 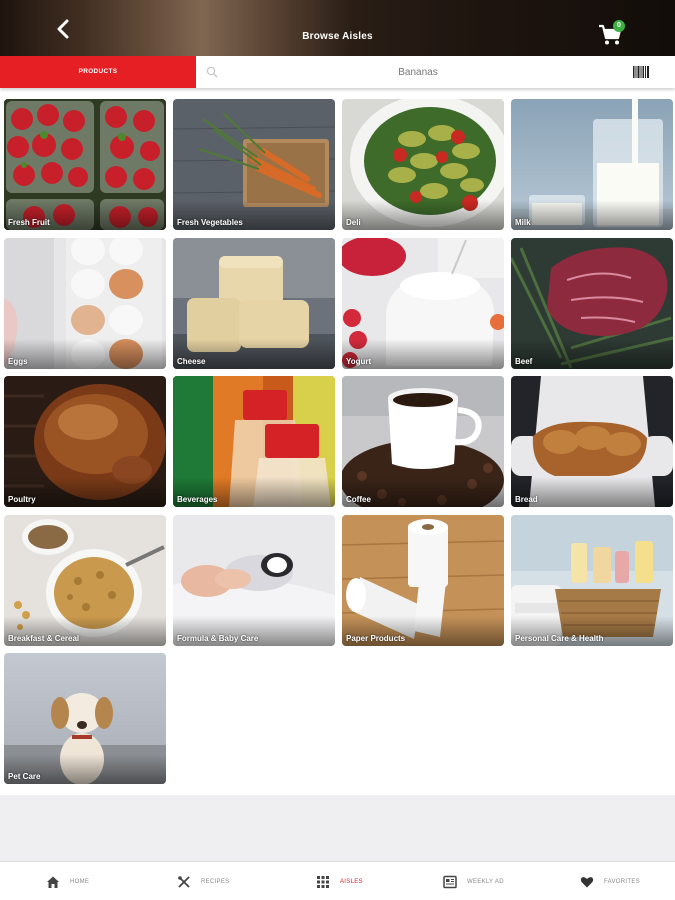 What do you see at coordinates (191, 361) in the screenshot?
I see `aisle-label: Cheese` at bounding box center [191, 361].